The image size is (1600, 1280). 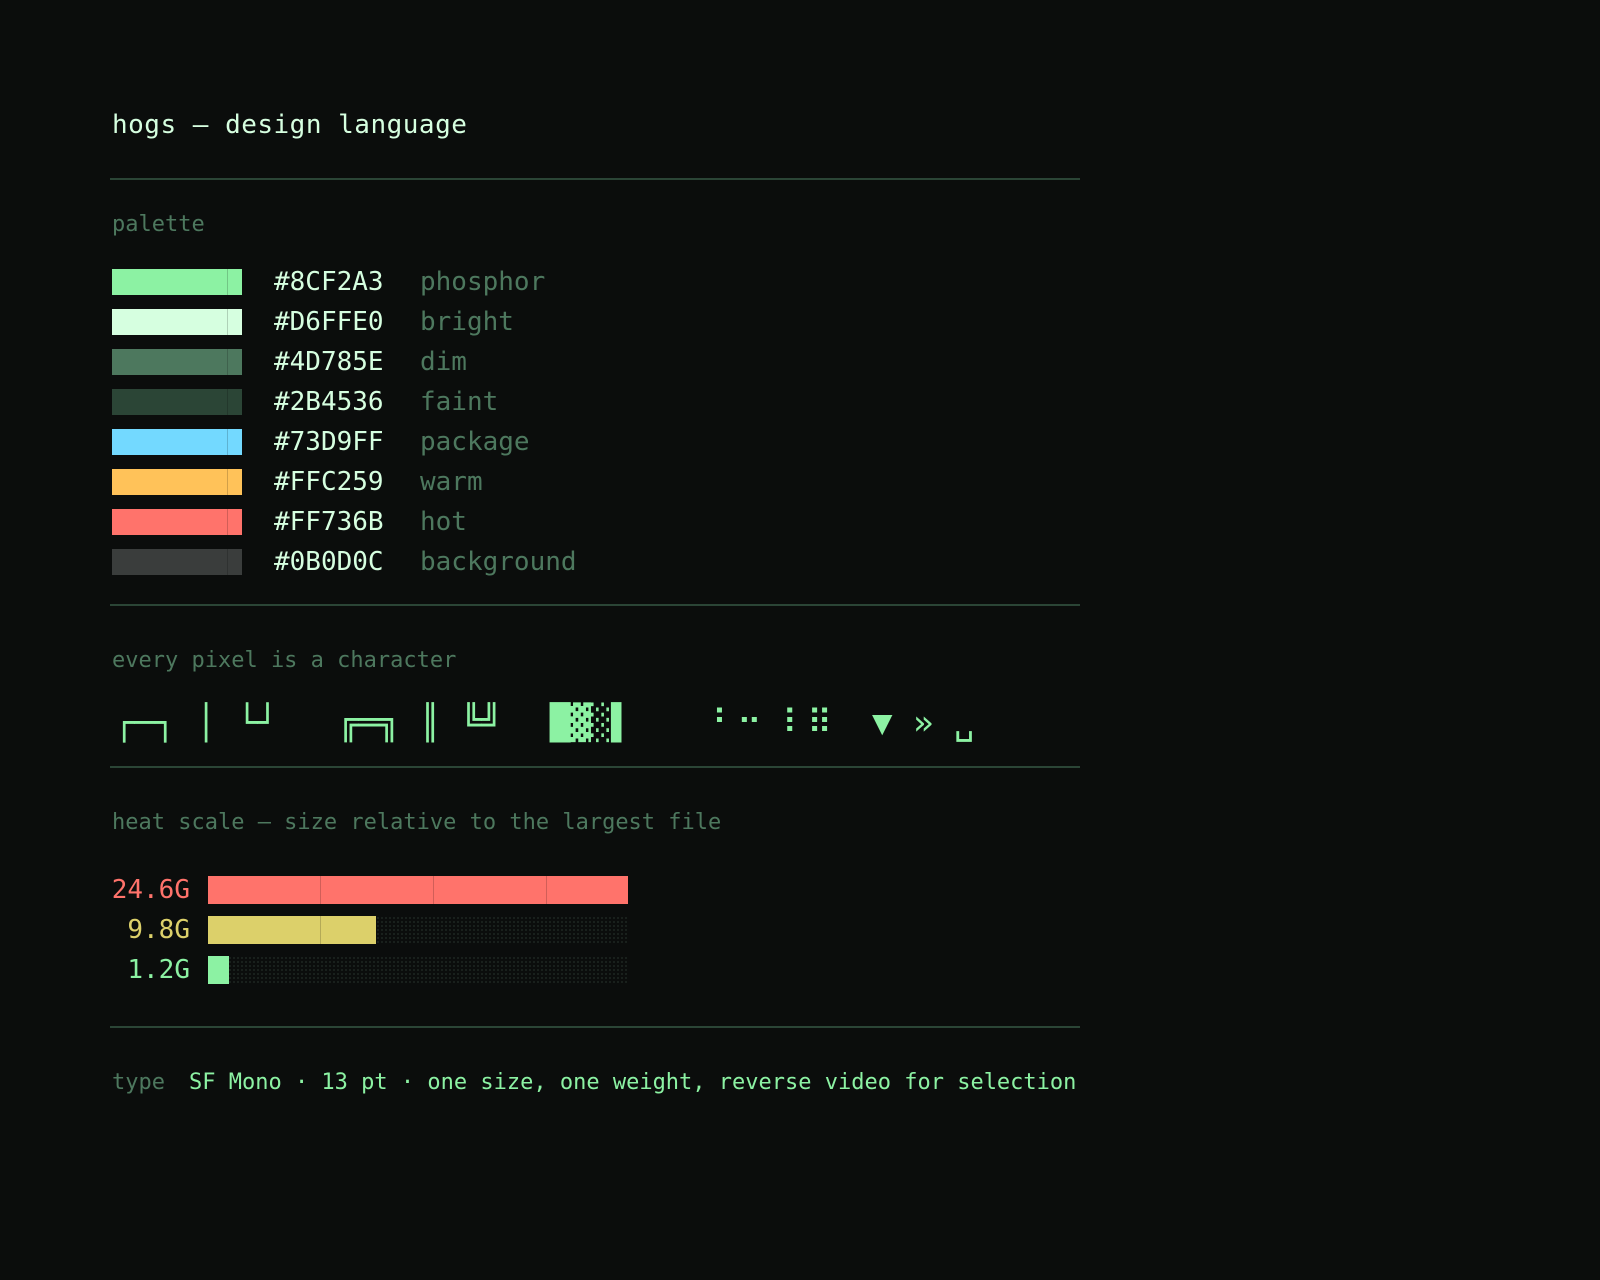 What do you see at coordinates (329, 362) in the screenshot?
I see `color-hex: #4D785E` at bounding box center [329, 362].